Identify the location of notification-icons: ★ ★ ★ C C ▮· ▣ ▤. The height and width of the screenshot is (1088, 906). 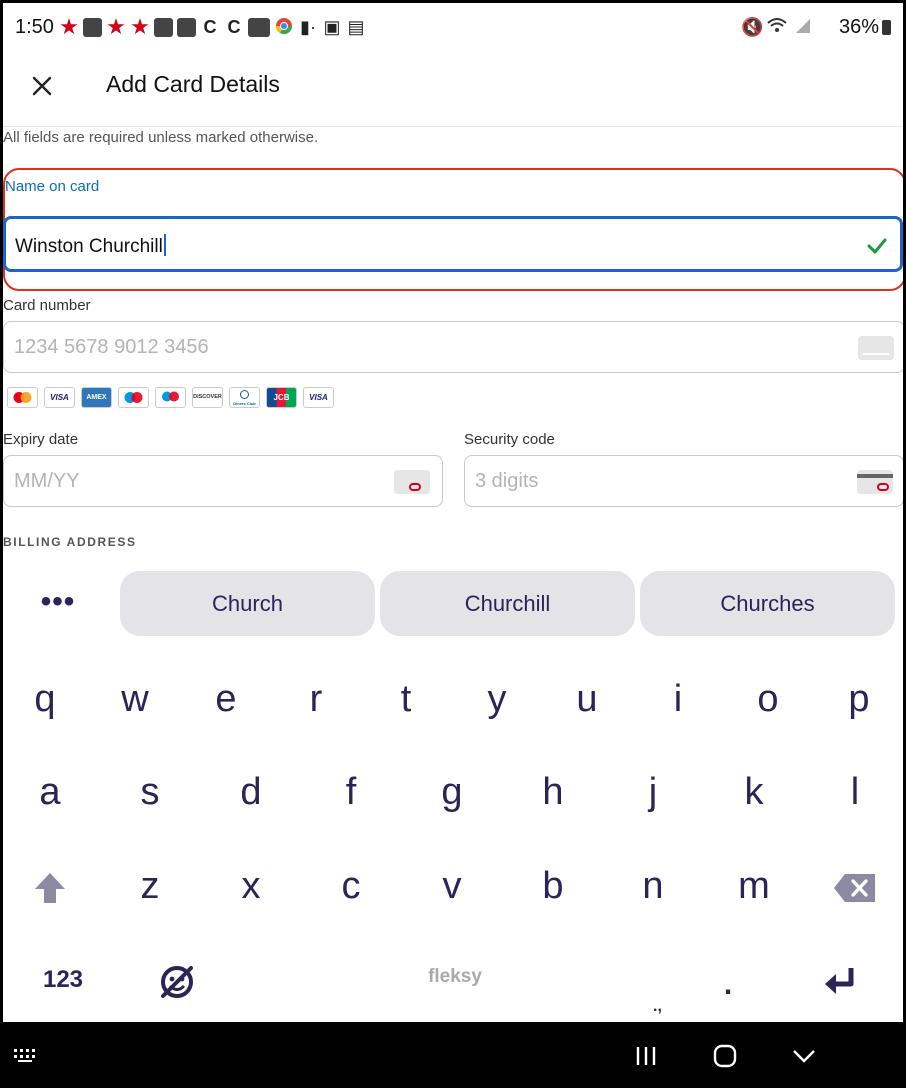
(212, 26).